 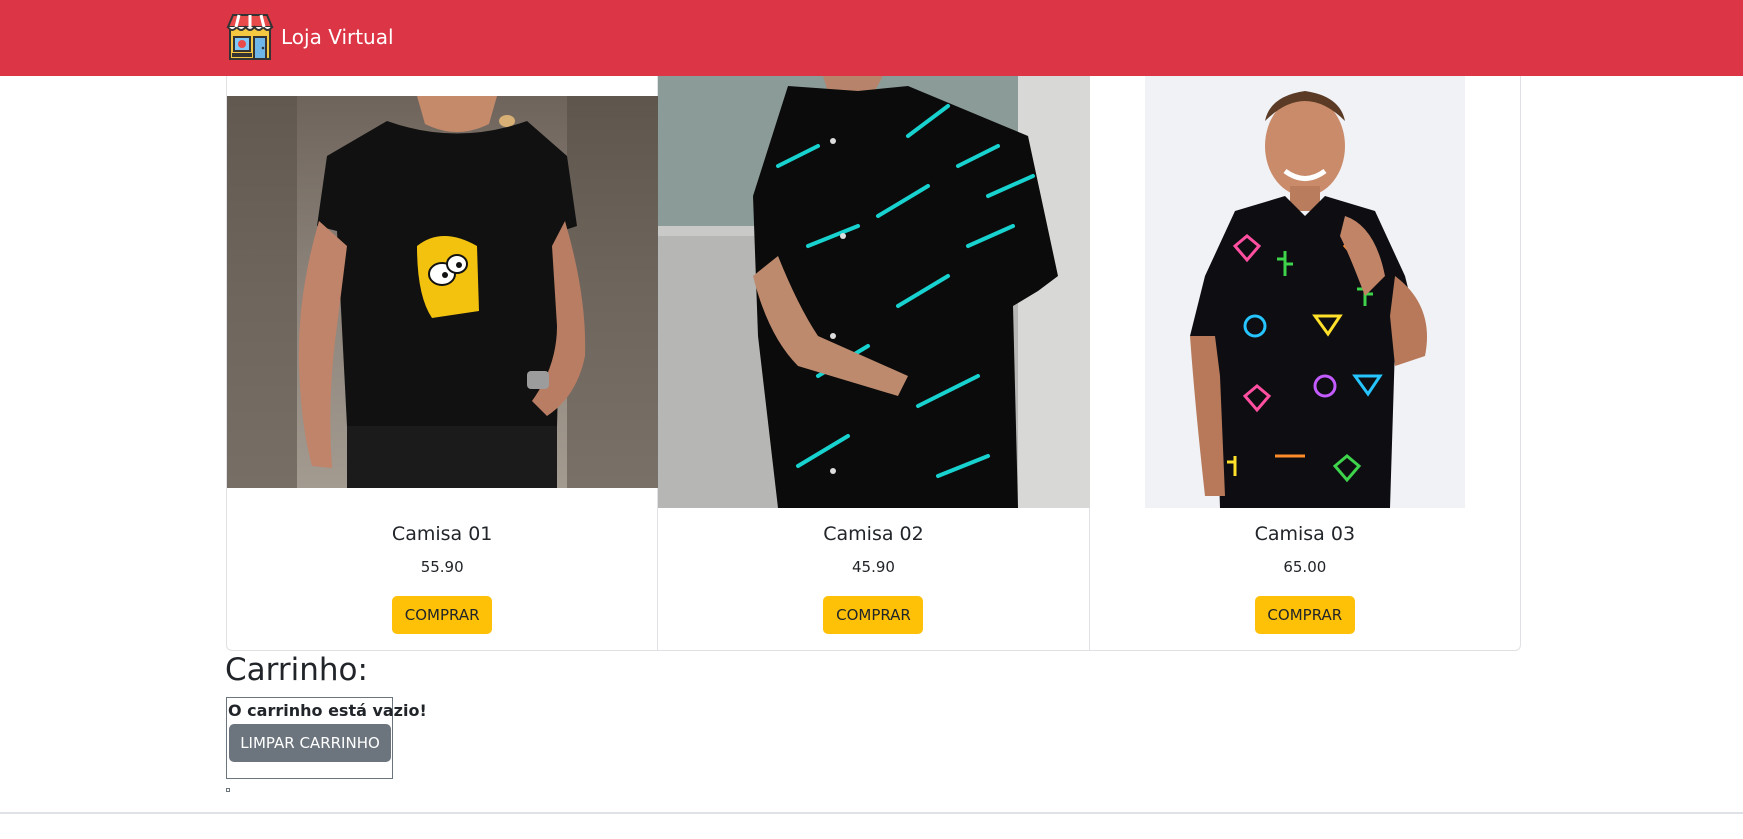 What do you see at coordinates (250, 37) in the screenshot?
I see `store-icon` at bounding box center [250, 37].